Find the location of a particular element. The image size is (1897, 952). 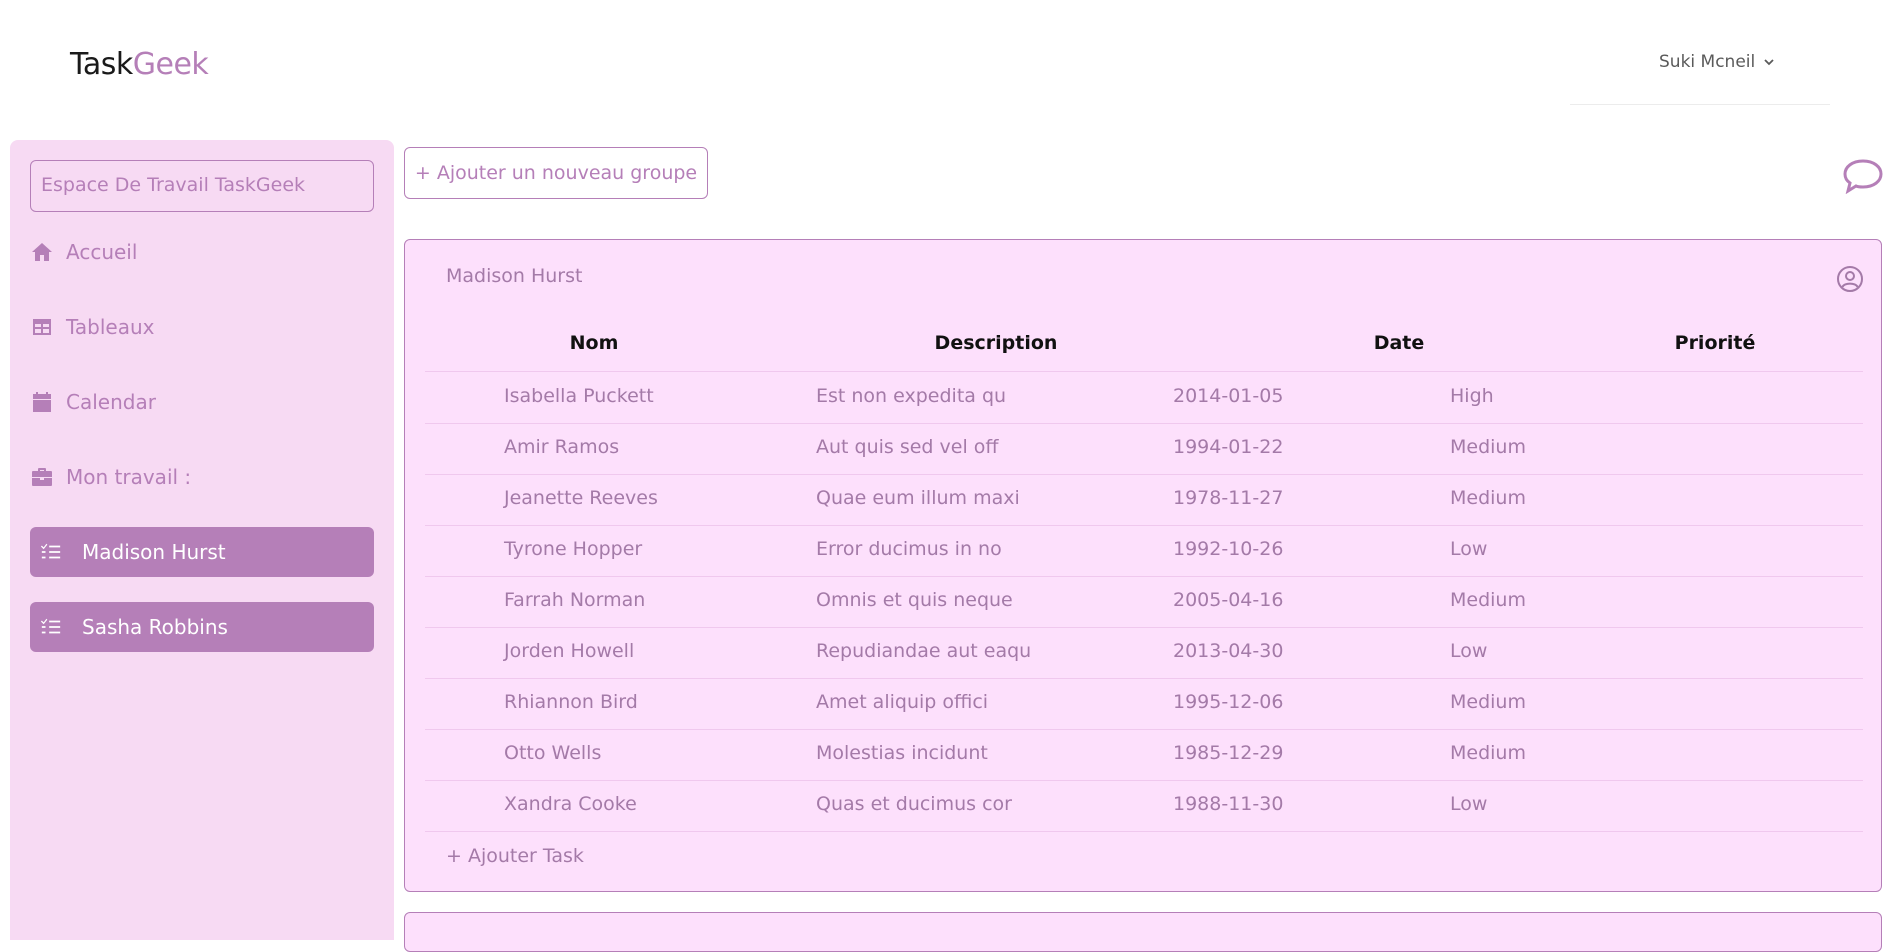

task-date: 2014-01-05 is located at coordinates (1228, 396).